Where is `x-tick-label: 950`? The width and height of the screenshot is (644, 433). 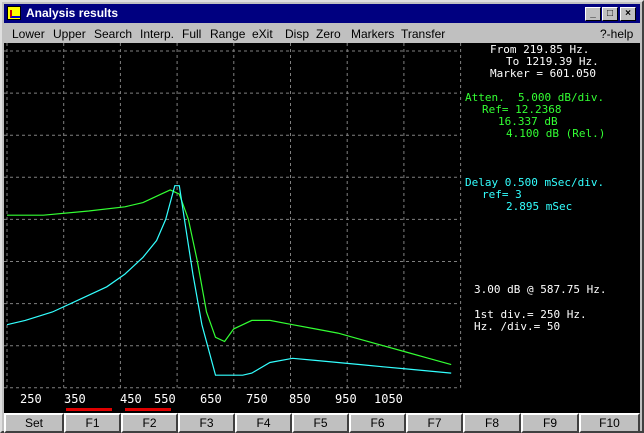
x-tick-label: 950 is located at coordinates (346, 399).